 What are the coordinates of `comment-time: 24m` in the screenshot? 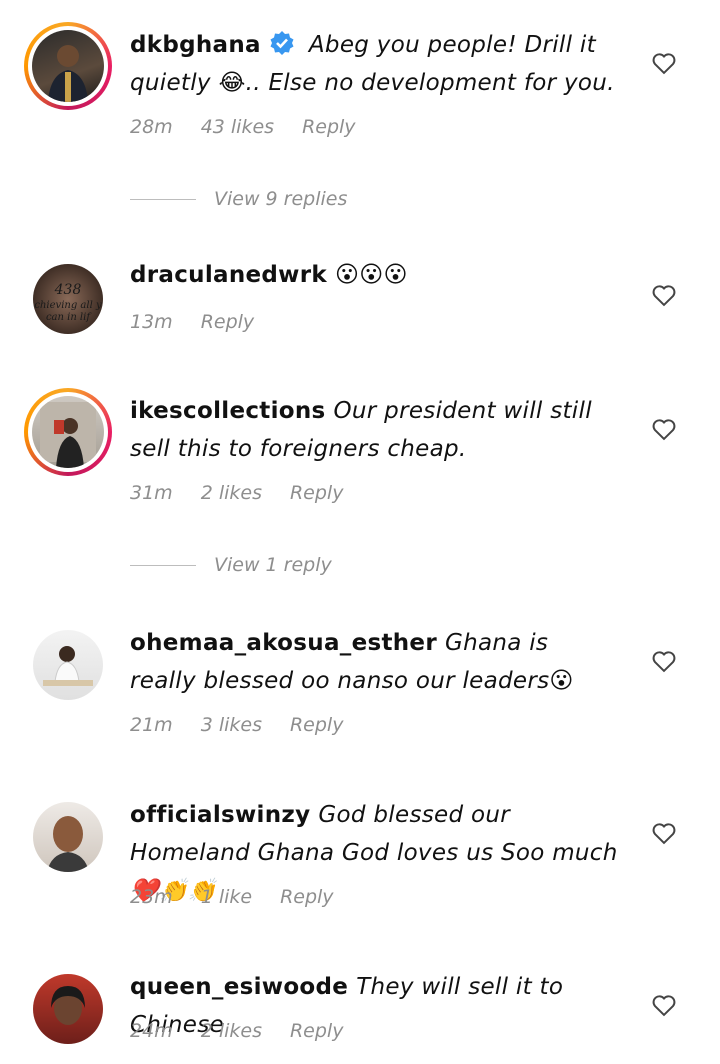 It's located at (151, 1031).